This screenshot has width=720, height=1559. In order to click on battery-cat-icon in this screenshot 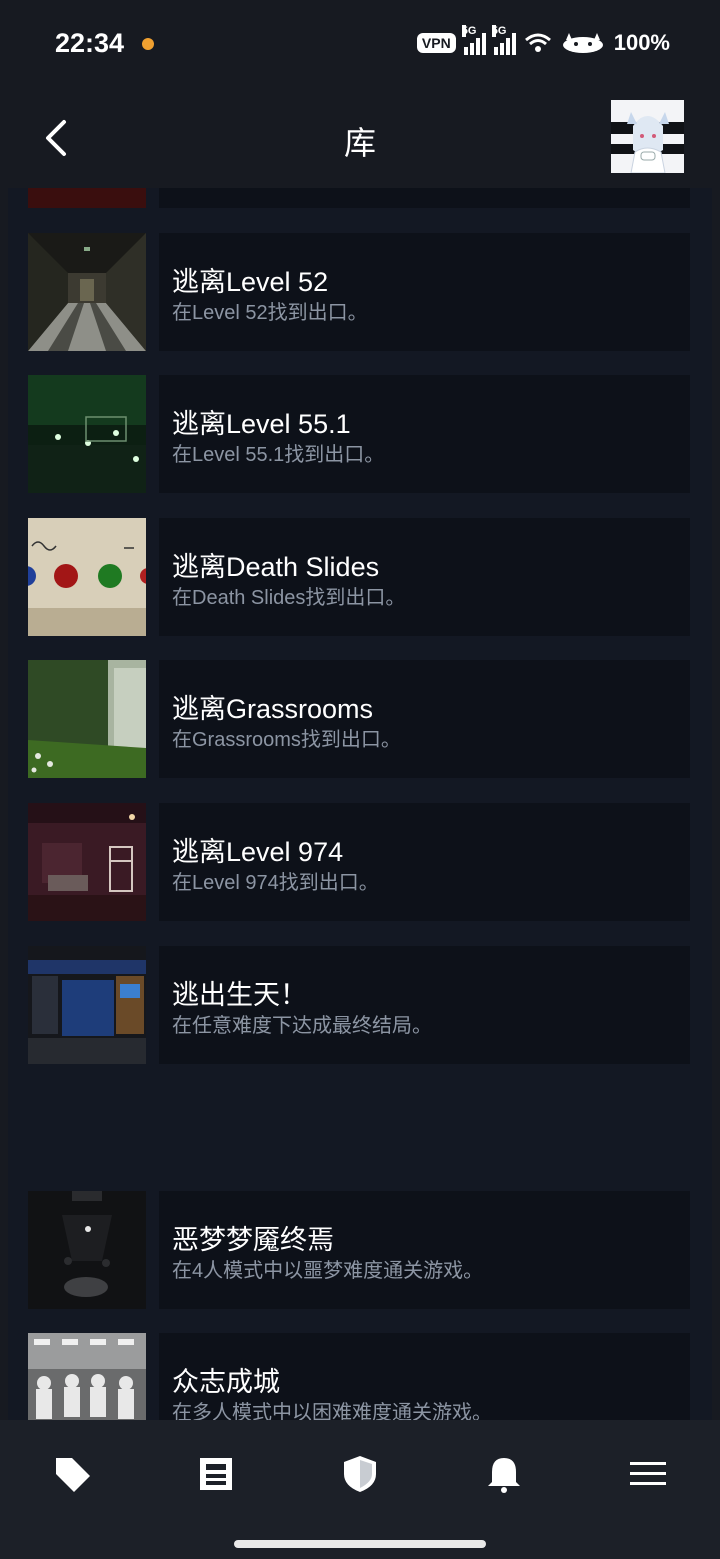, I will do `click(582, 43)`.